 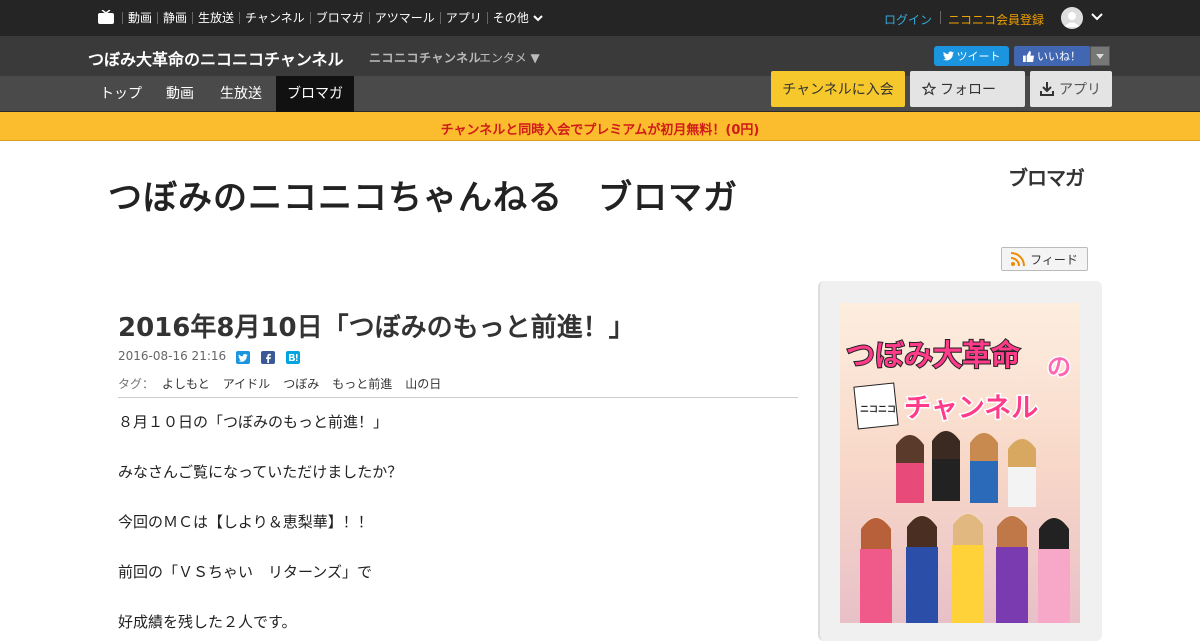 I want to click on facebook-share-icon, so click(x=268, y=357).